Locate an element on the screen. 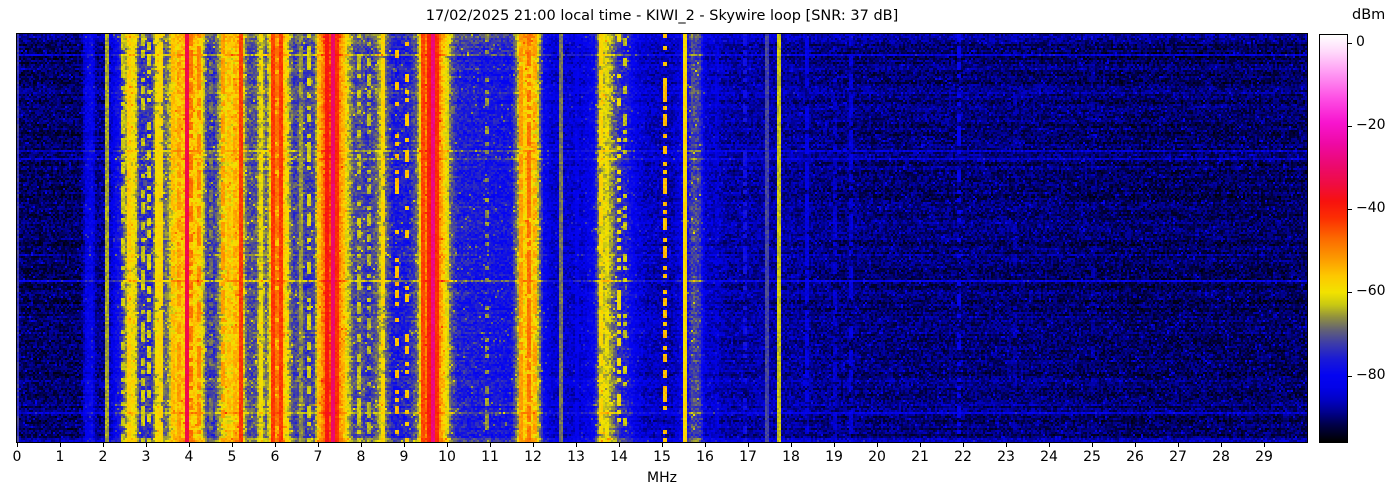  colorbar-unit-label: dBm is located at coordinates (1369, 15).